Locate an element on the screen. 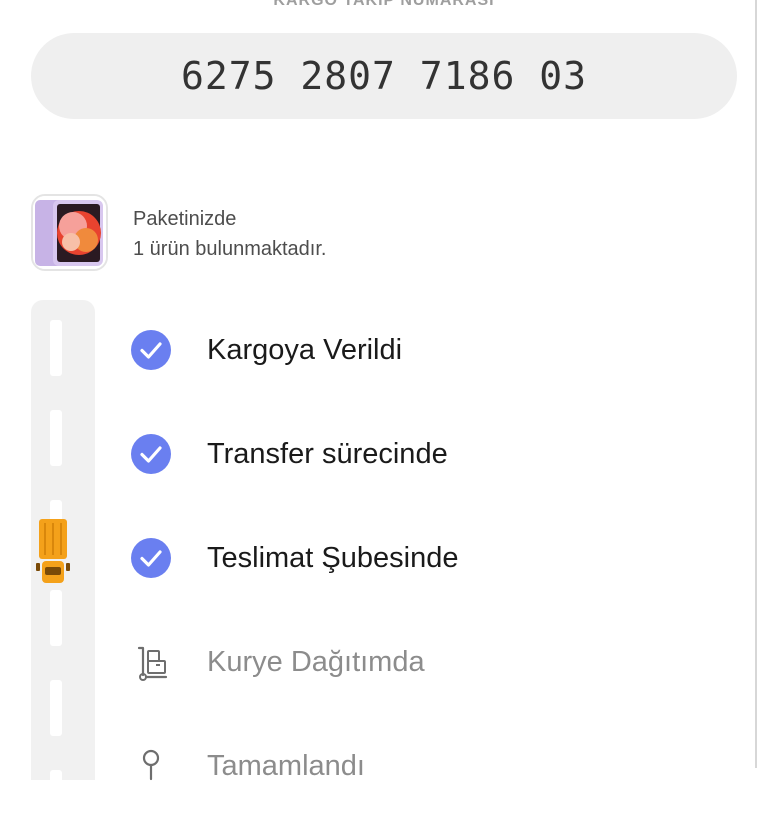 The width and height of the screenshot is (768, 826). package-info-line2: 1 ürün bulunmaktadır. is located at coordinates (230, 249).